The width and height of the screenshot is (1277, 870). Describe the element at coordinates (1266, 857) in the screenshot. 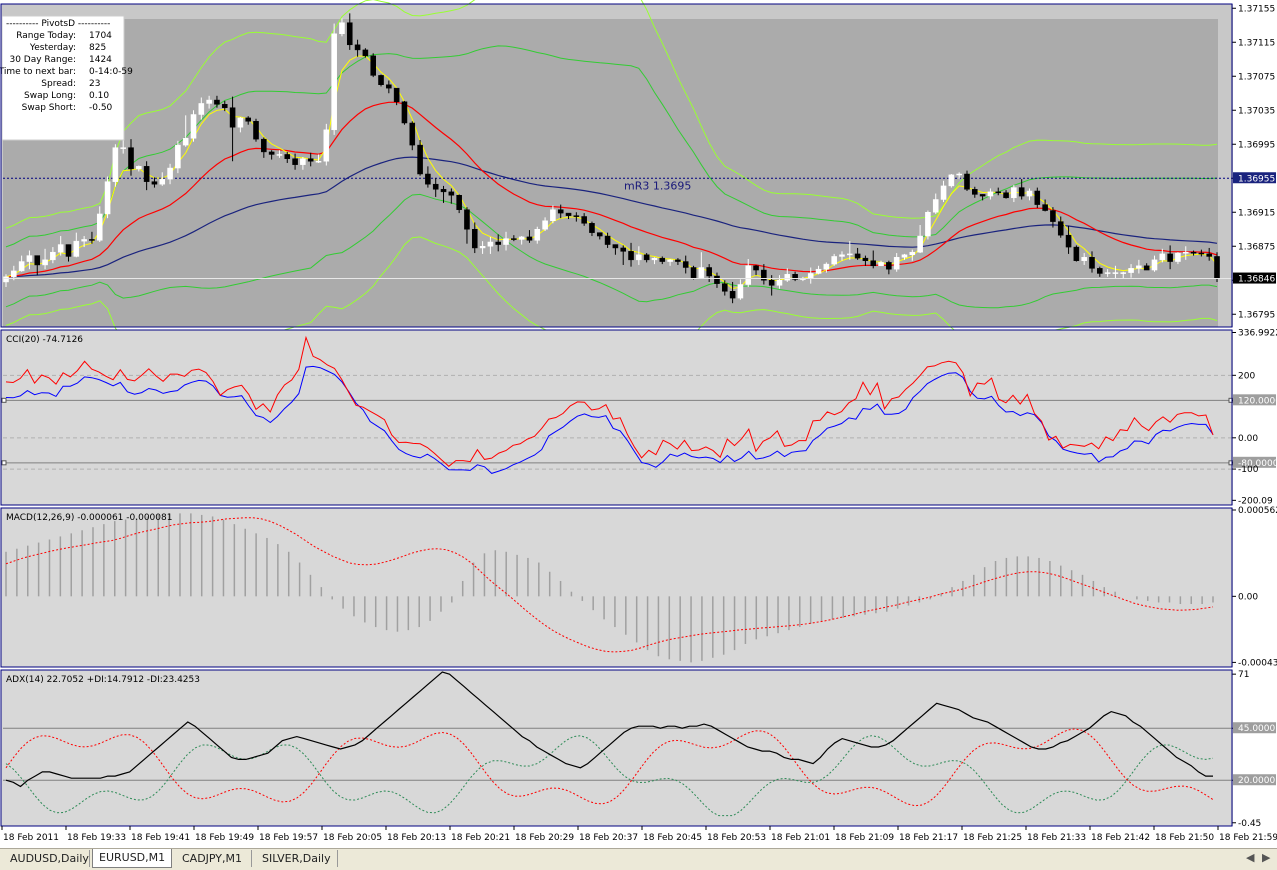

I see `scroll-right-icon: ▶` at that location.